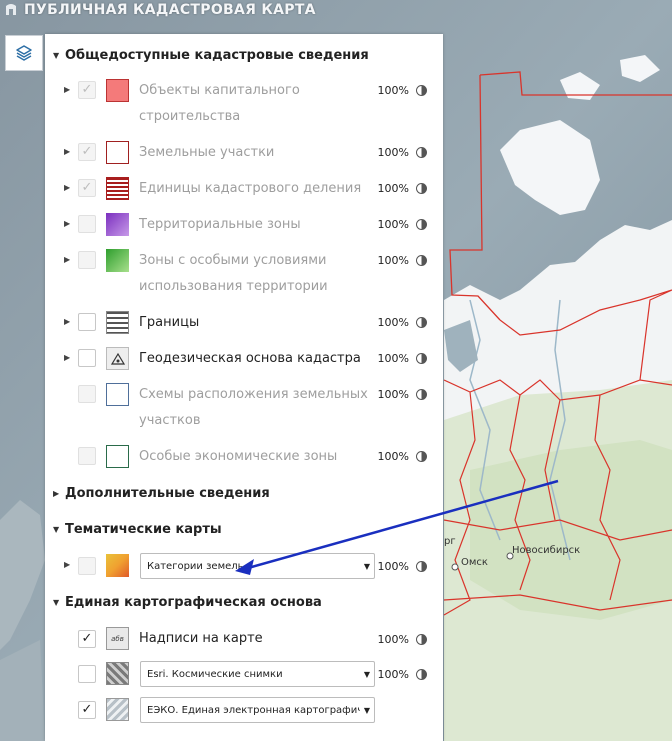 The image size is (672, 741). Describe the element at coordinates (170, 10) in the screenshot. I see `app-title-text: ПУБЛИЧНАЯ КАДАСТРОВАЯ КАРТА` at that location.